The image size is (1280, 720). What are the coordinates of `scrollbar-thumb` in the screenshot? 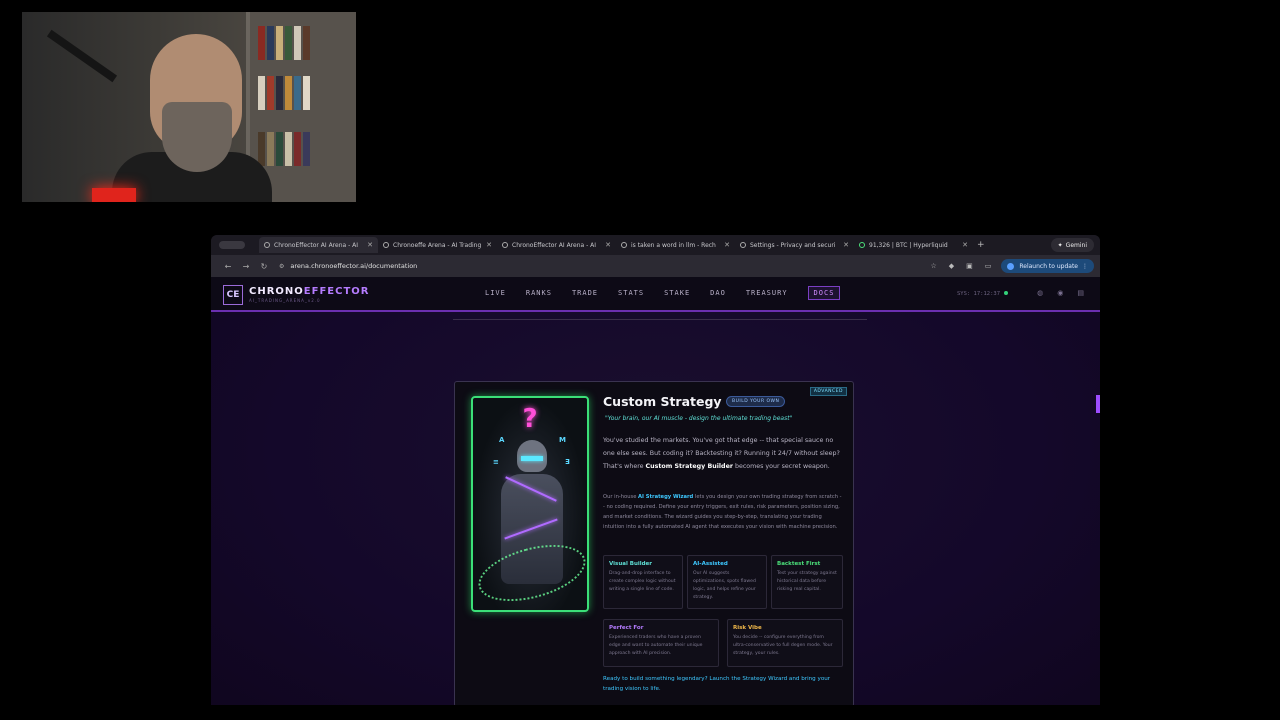 It's located at (1098, 404).